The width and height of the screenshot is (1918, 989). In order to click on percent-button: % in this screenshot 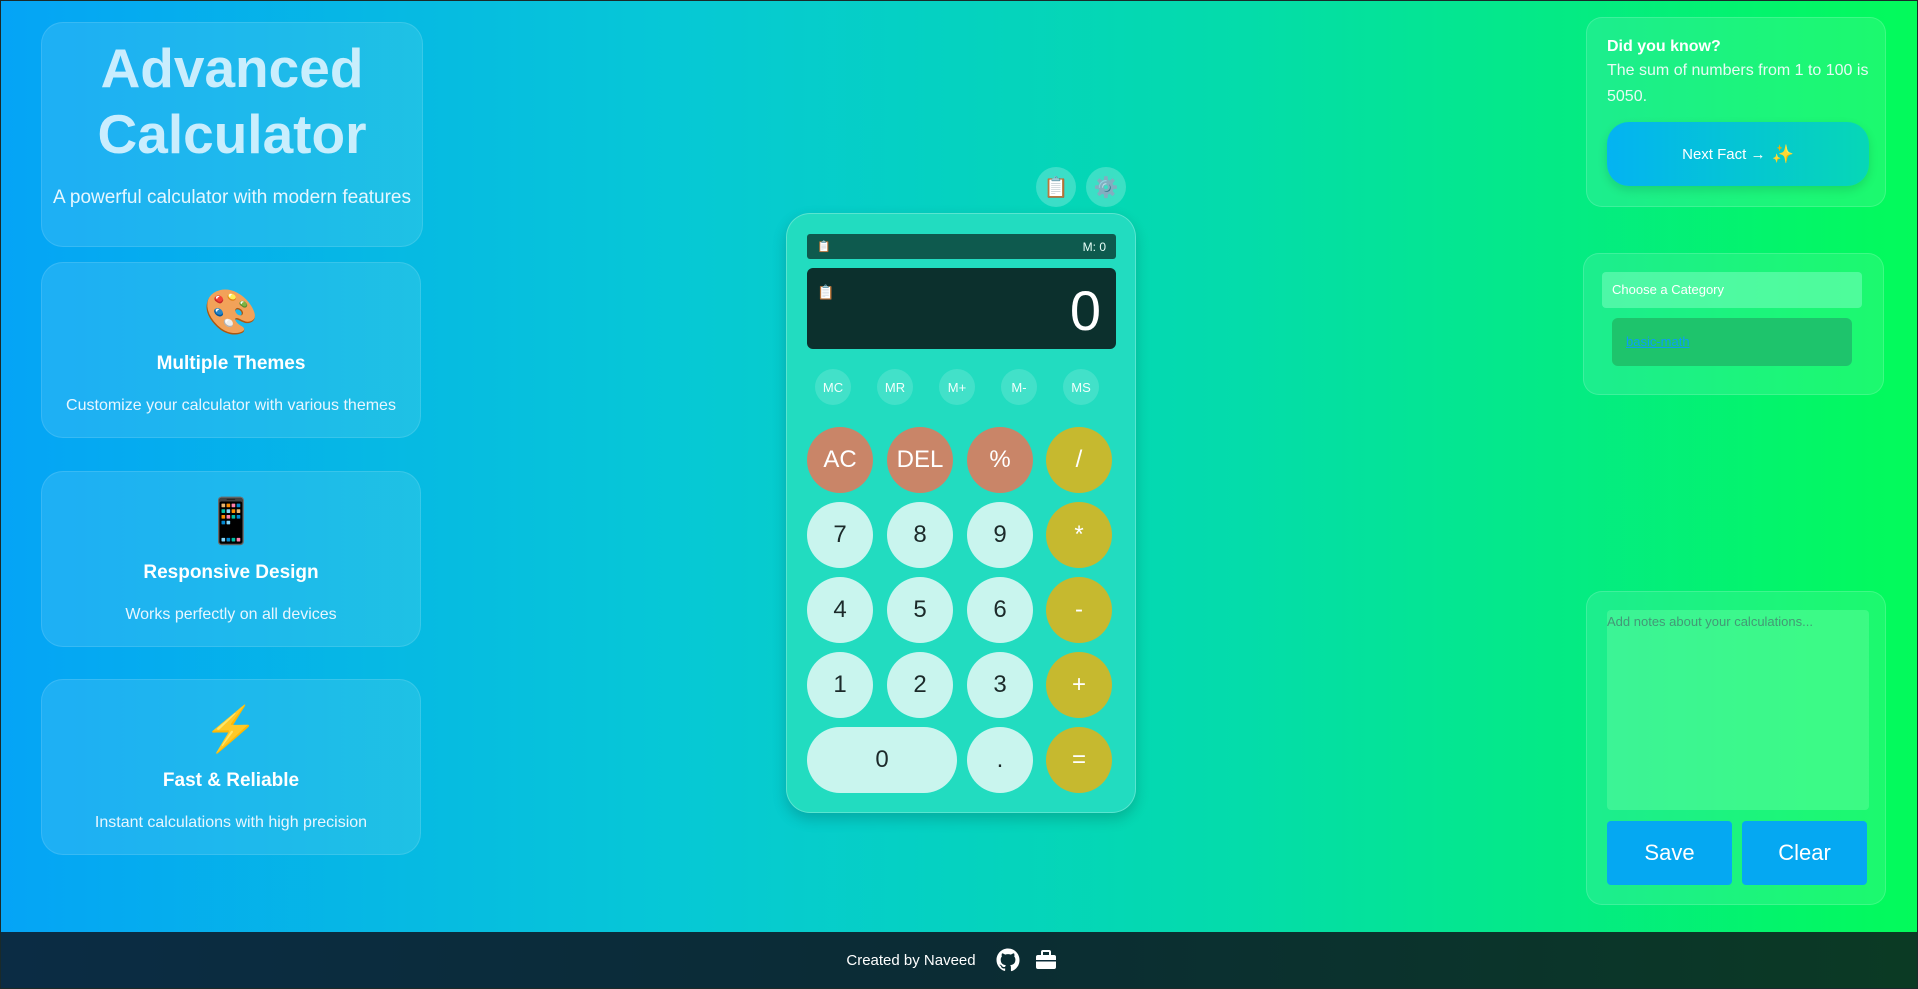, I will do `click(1000, 460)`.